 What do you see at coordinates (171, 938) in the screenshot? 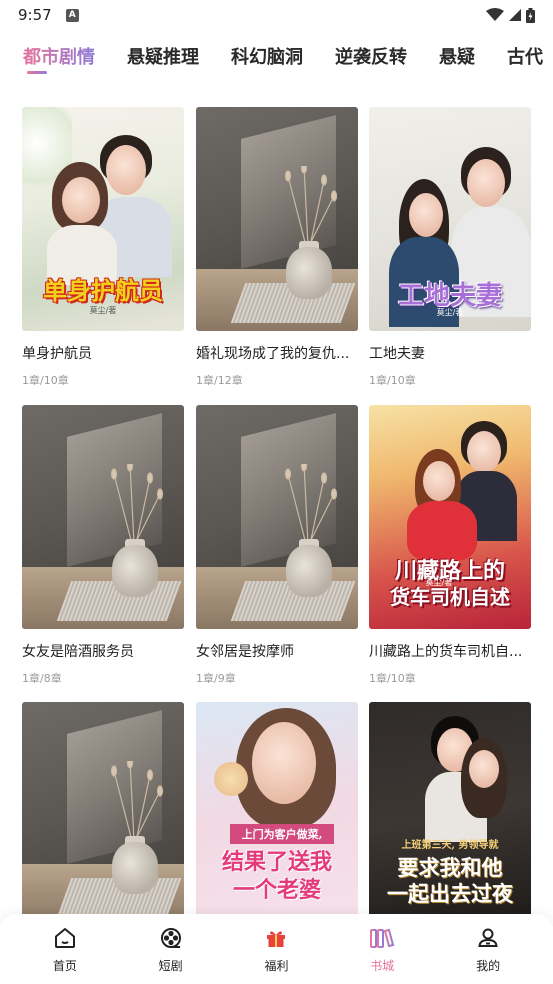
I see `film-reel-icon` at bounding box center [171, 938].